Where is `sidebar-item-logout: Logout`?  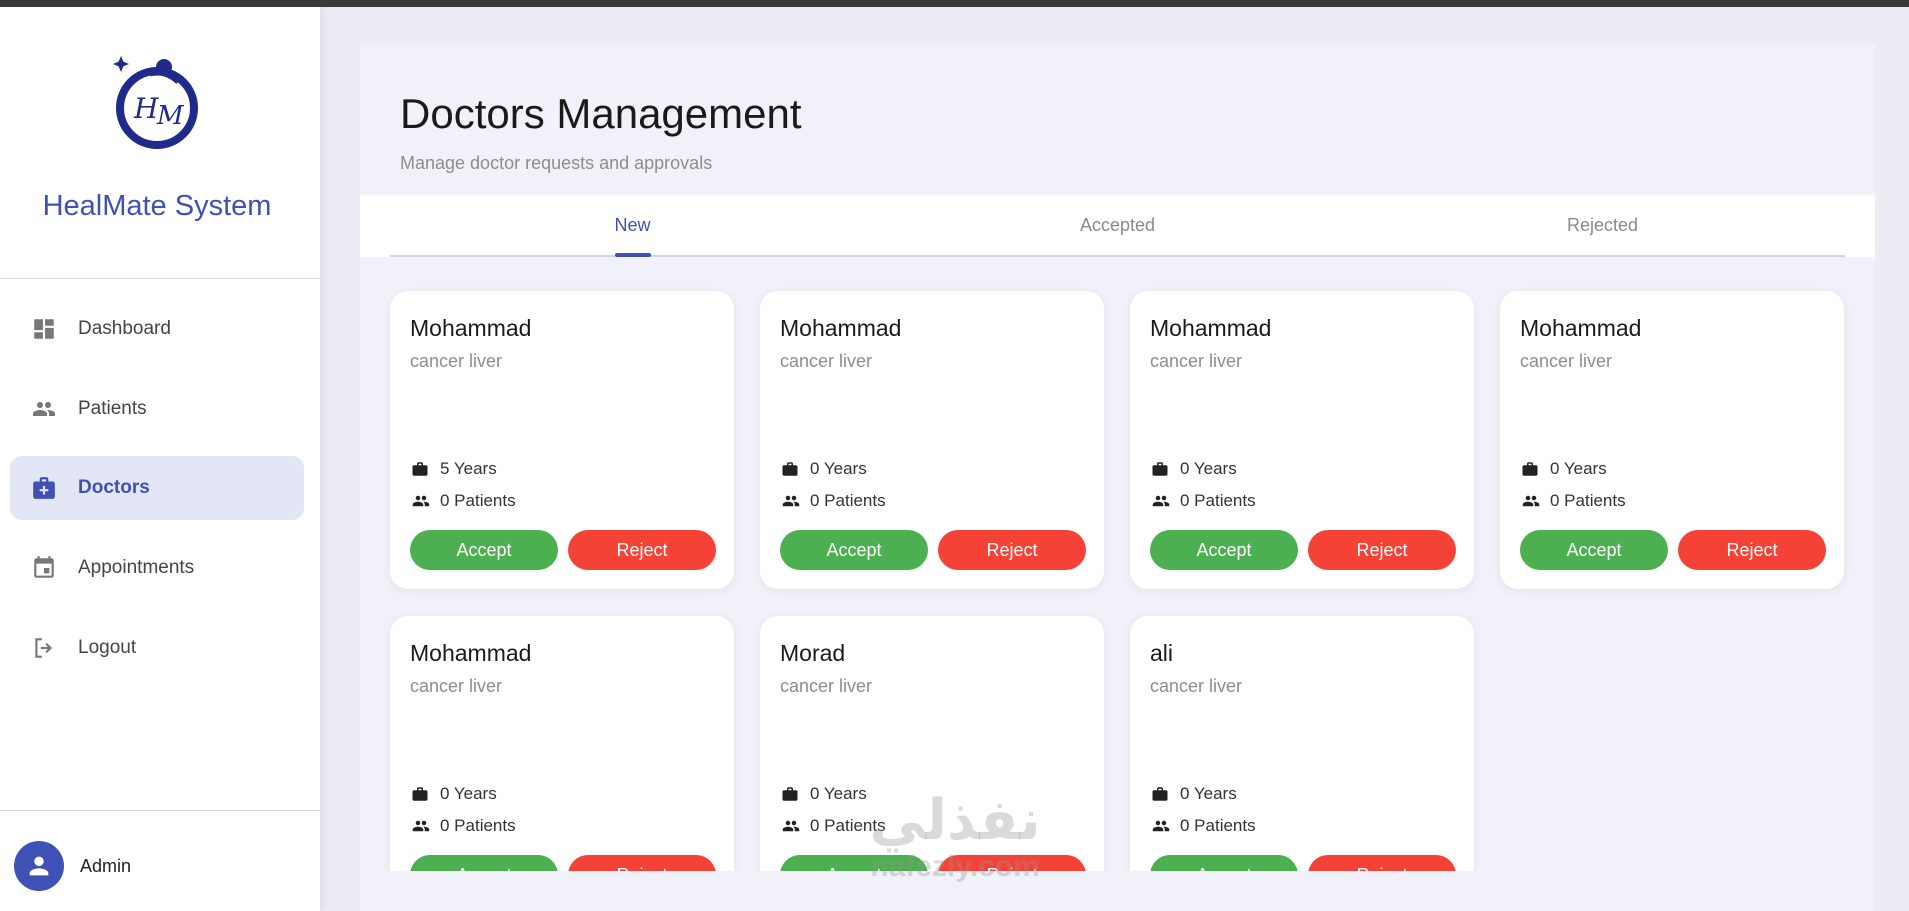
sidebar-item-logout: Logout is located at coordinates (157, 648).